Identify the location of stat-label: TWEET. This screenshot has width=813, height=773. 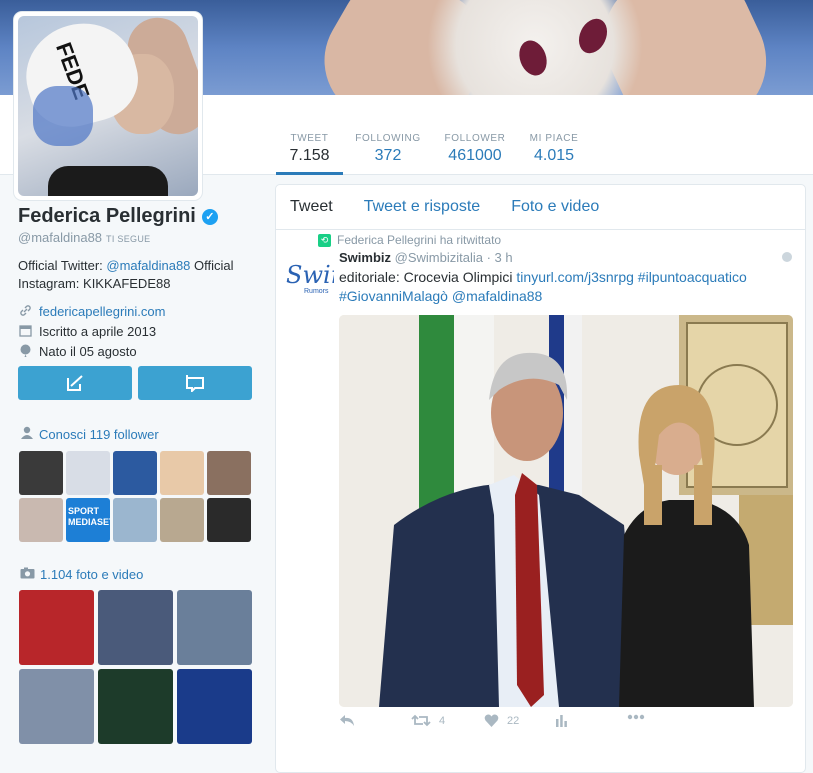
(309, 138).